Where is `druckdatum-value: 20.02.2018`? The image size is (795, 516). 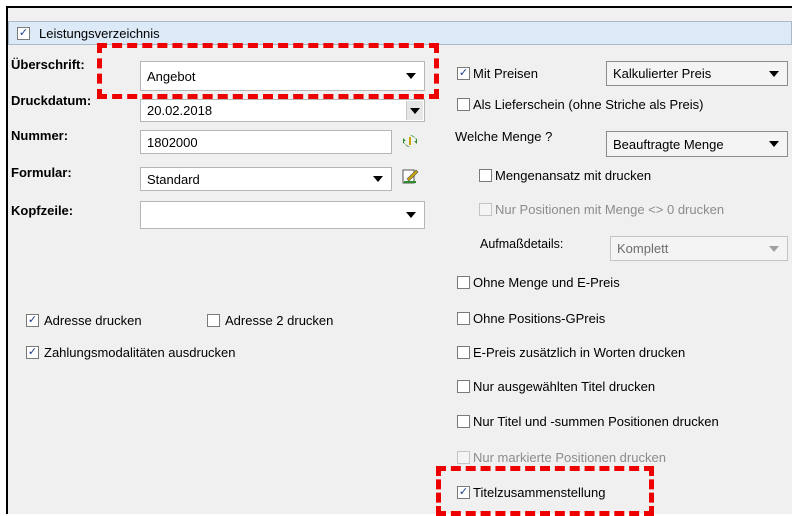
druckdatum-value: 20.02.2018 is located at coordinates (180, 110).